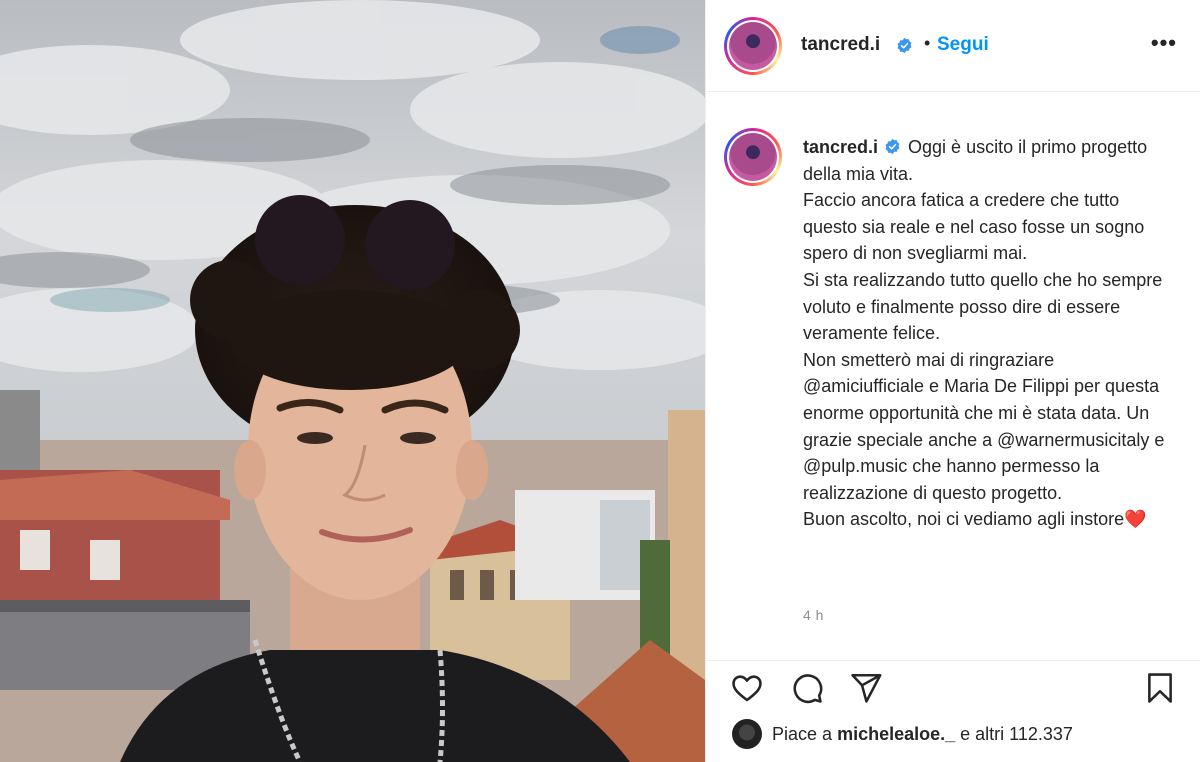 The width and height of the screenshot is (1200, 762). Describe the element at coordinates (1164, 43) in the screenshot. I see `more-options-icon: •••` at that location.